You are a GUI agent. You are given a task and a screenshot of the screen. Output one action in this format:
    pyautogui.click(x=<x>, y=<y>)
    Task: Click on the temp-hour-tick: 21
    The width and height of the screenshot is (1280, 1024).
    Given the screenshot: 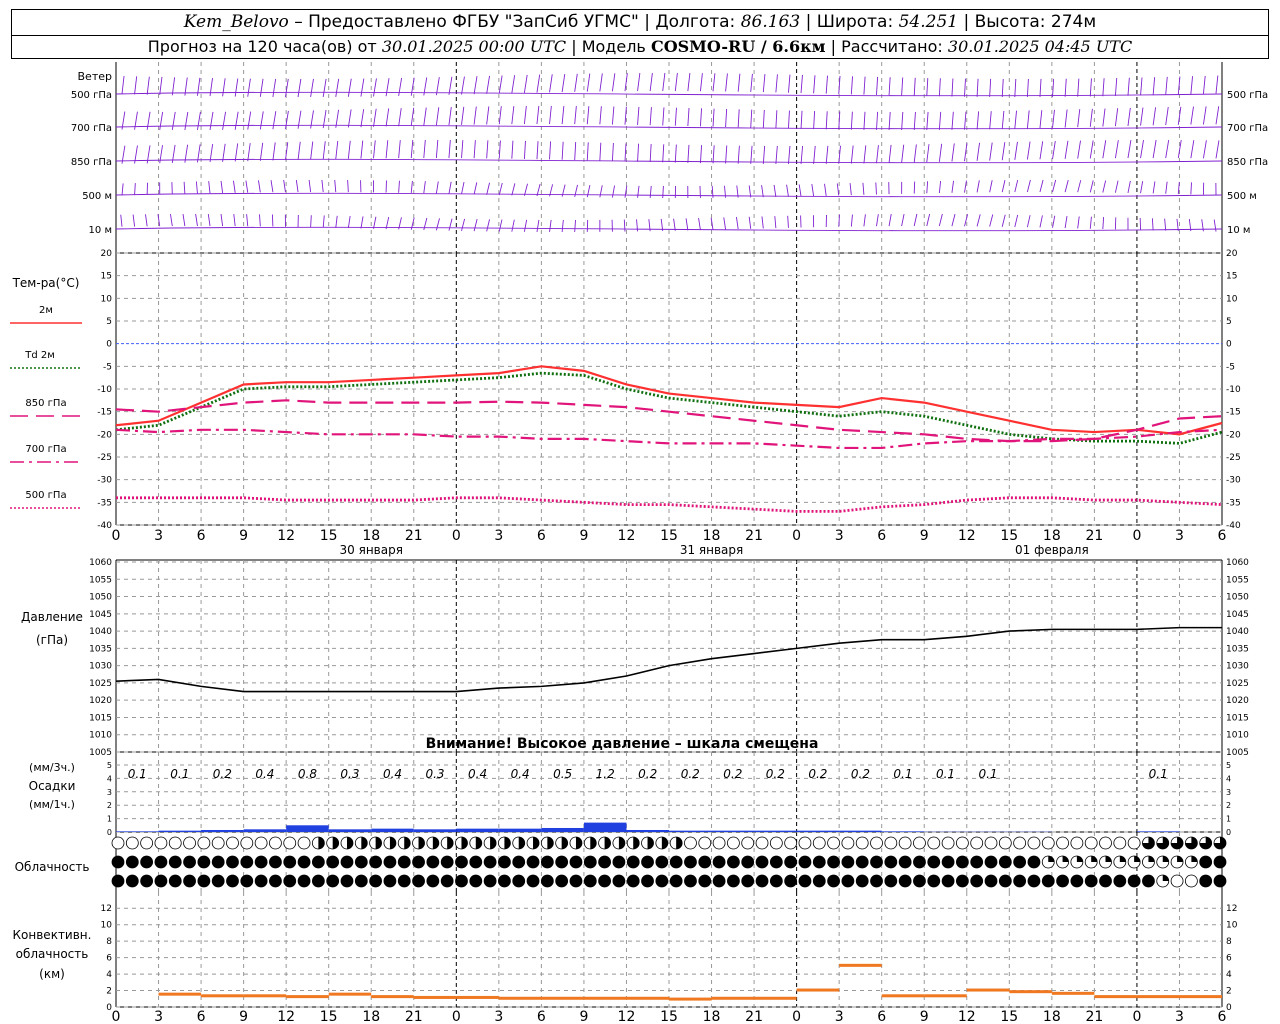 What is the action you would take?
    pyautogui.click(x=754, y=536)
    